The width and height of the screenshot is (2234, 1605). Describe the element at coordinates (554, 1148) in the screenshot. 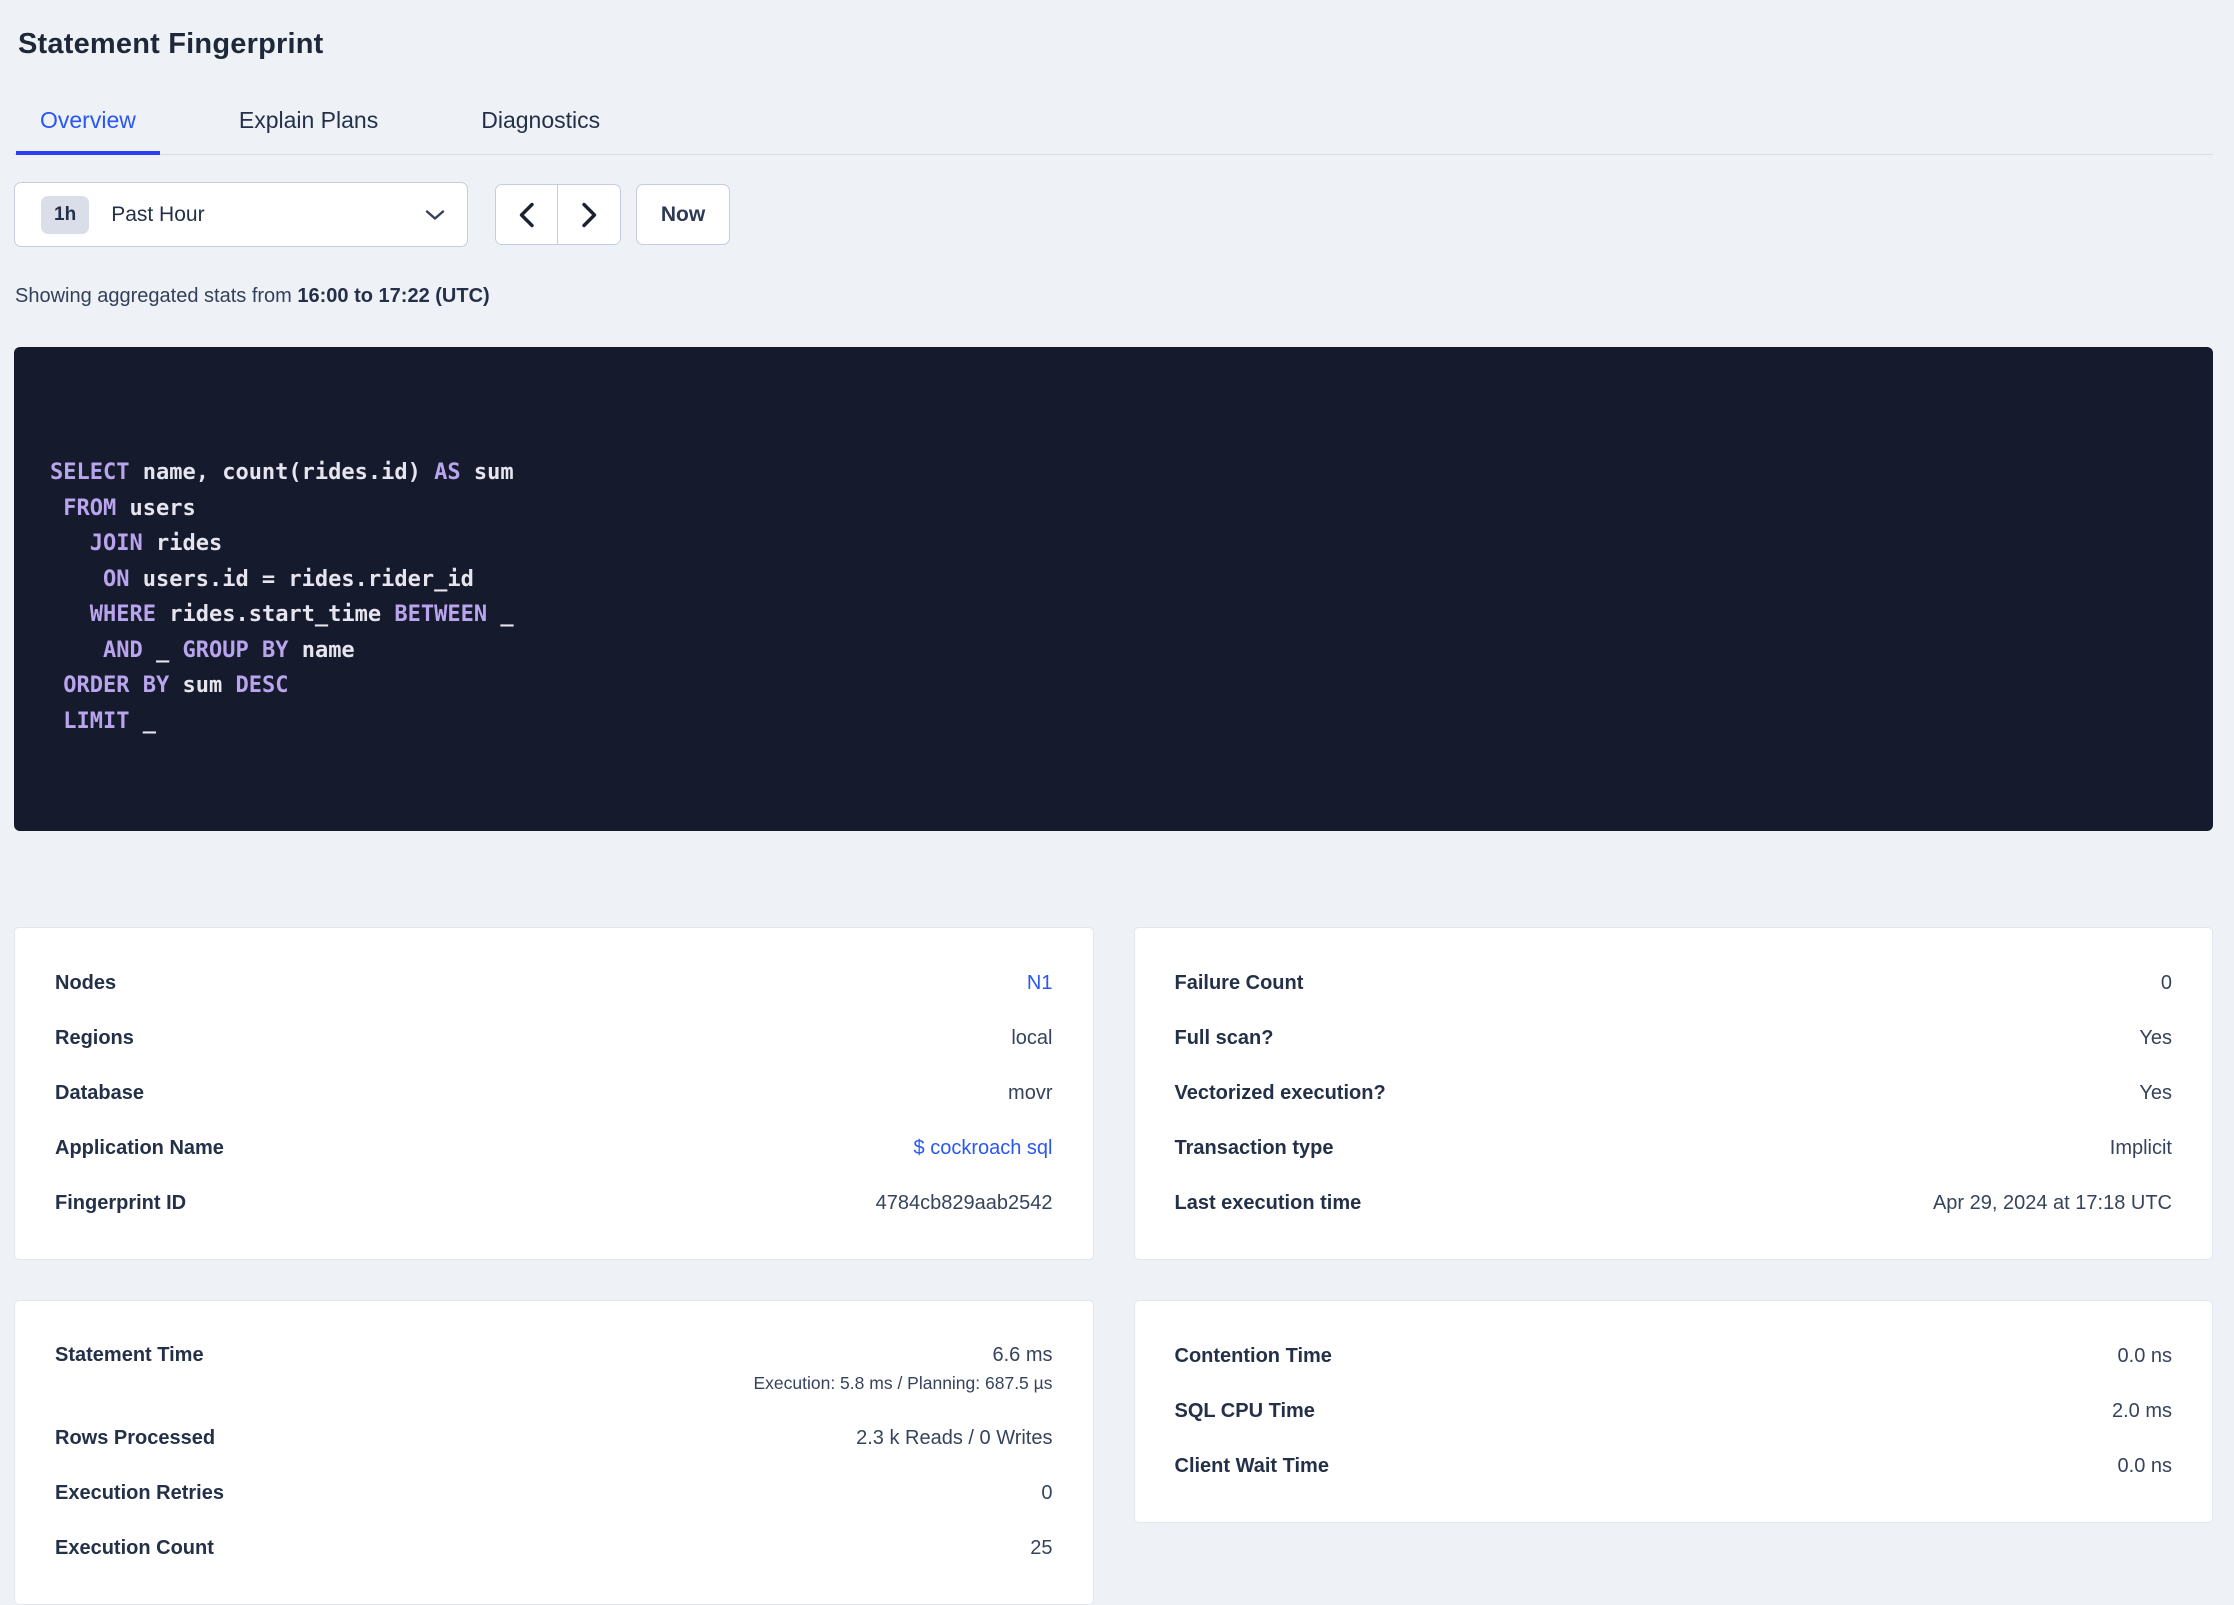

I see `card-row: Application Name $ cockroach sql` at that location.